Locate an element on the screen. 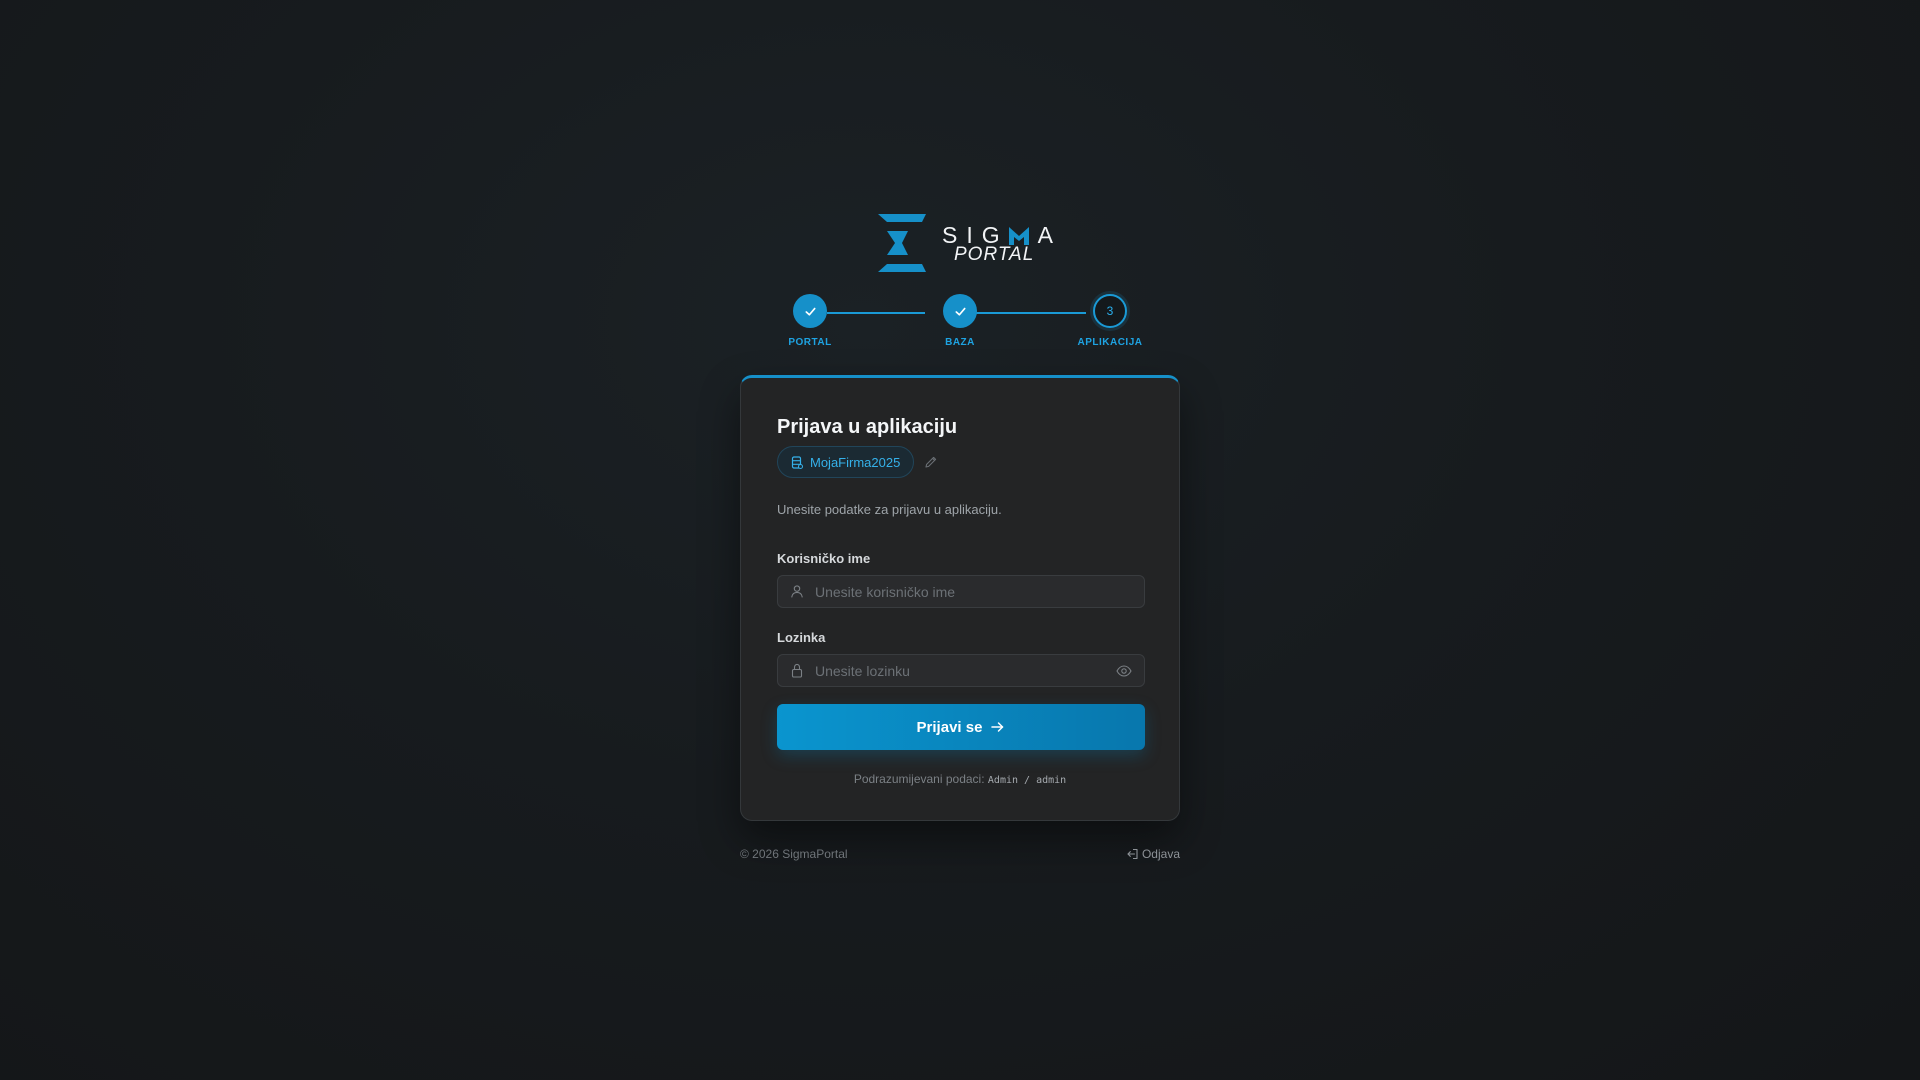 This screenshot has width=1920, height=1080. step-portal: PORTAL is located at coordinates (810, 321).